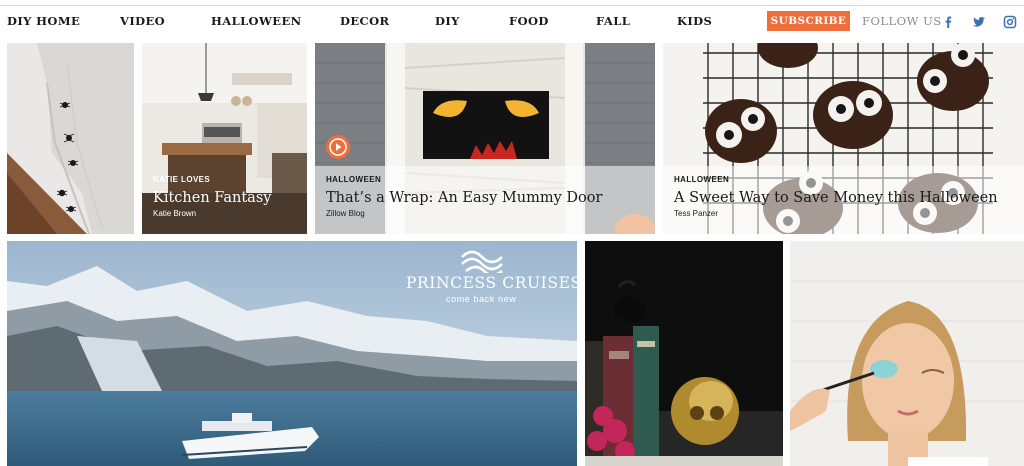 The height and width of the screenshot is (466, 1024). I want to click on tile-halloween-books, so click(684, 353).